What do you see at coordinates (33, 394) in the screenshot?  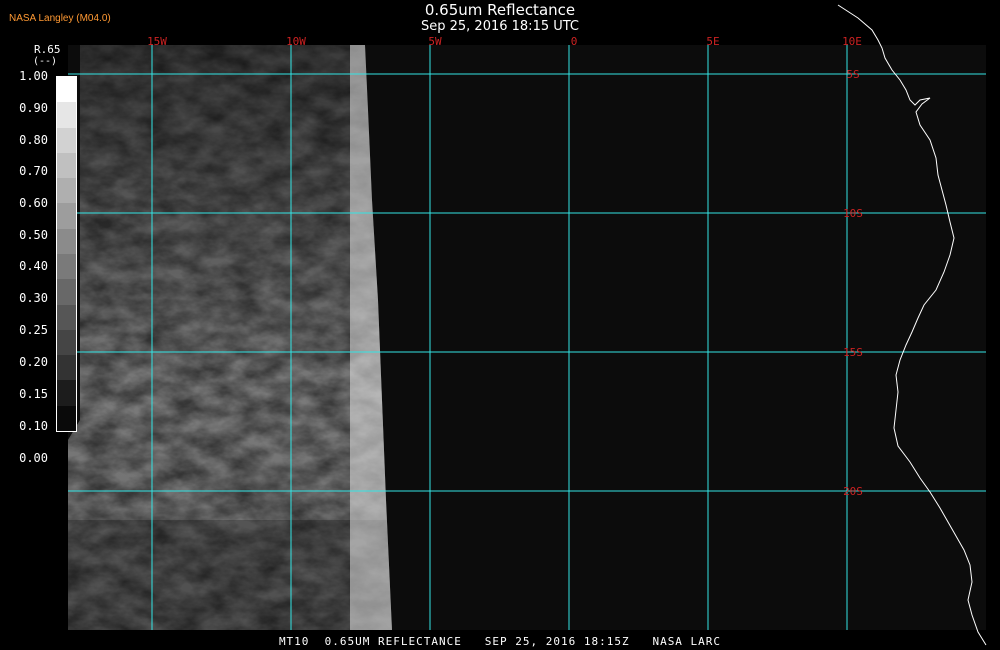 I see `scale-tick-label: 0.15` at bounding box center [33, 394].